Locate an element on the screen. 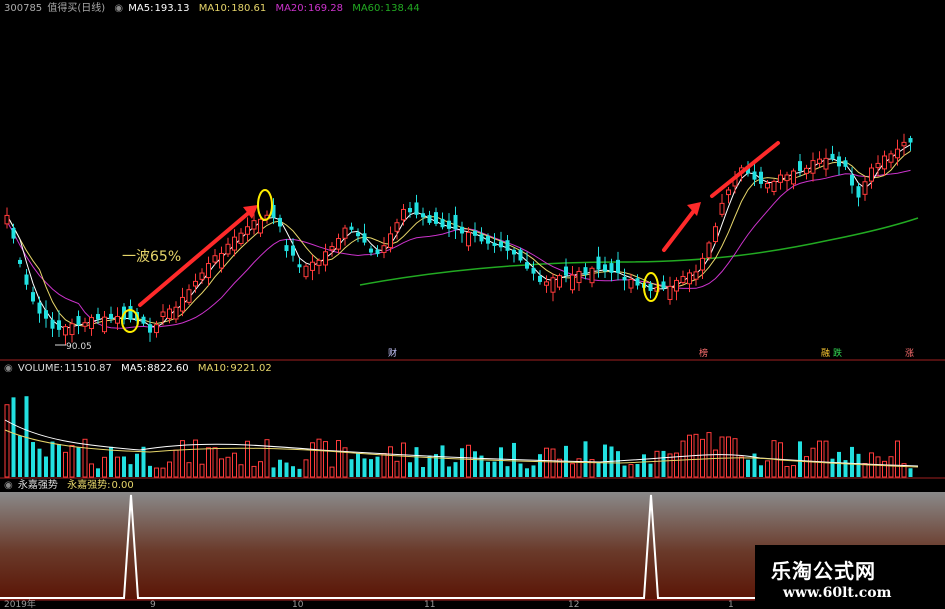 This screenshot has height=609, width=945. ma10-value: 180.61 is located at coordinates (249, 8).